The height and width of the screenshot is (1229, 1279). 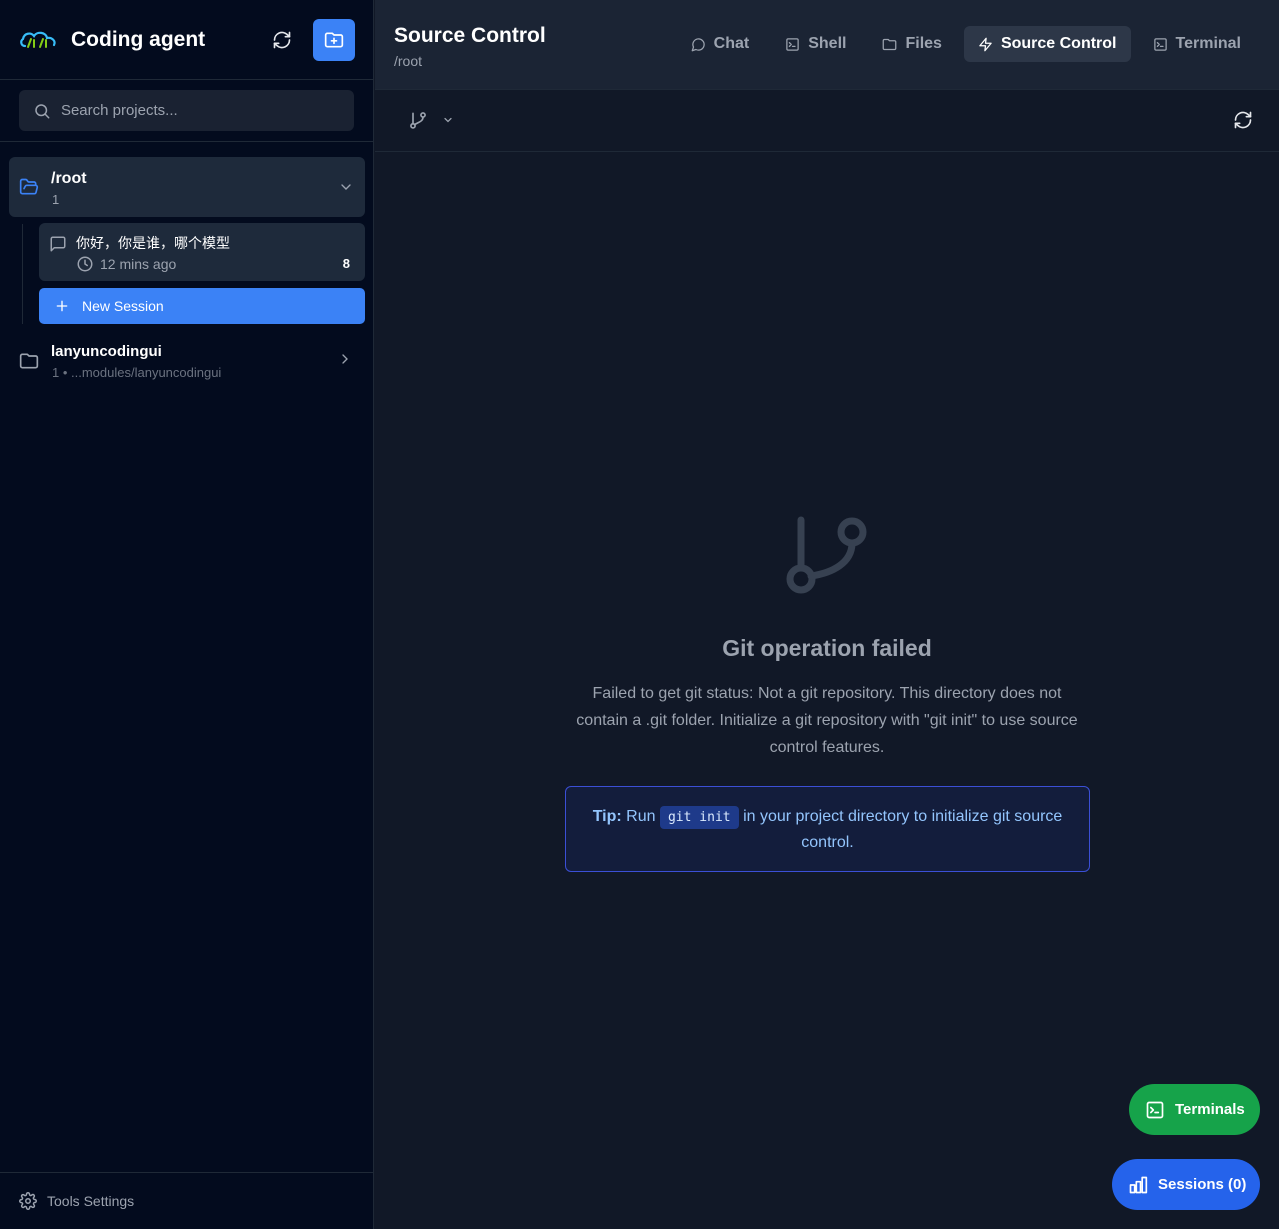 I want to click on session-time: 12 mins ago, so click(x=138, y=264).